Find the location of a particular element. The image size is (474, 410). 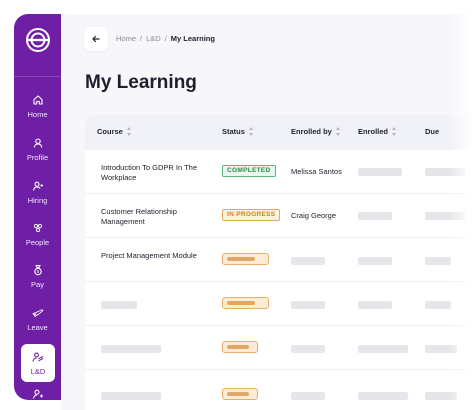

sidebar-item-learning: L&D is located at coordinates (38, 363).